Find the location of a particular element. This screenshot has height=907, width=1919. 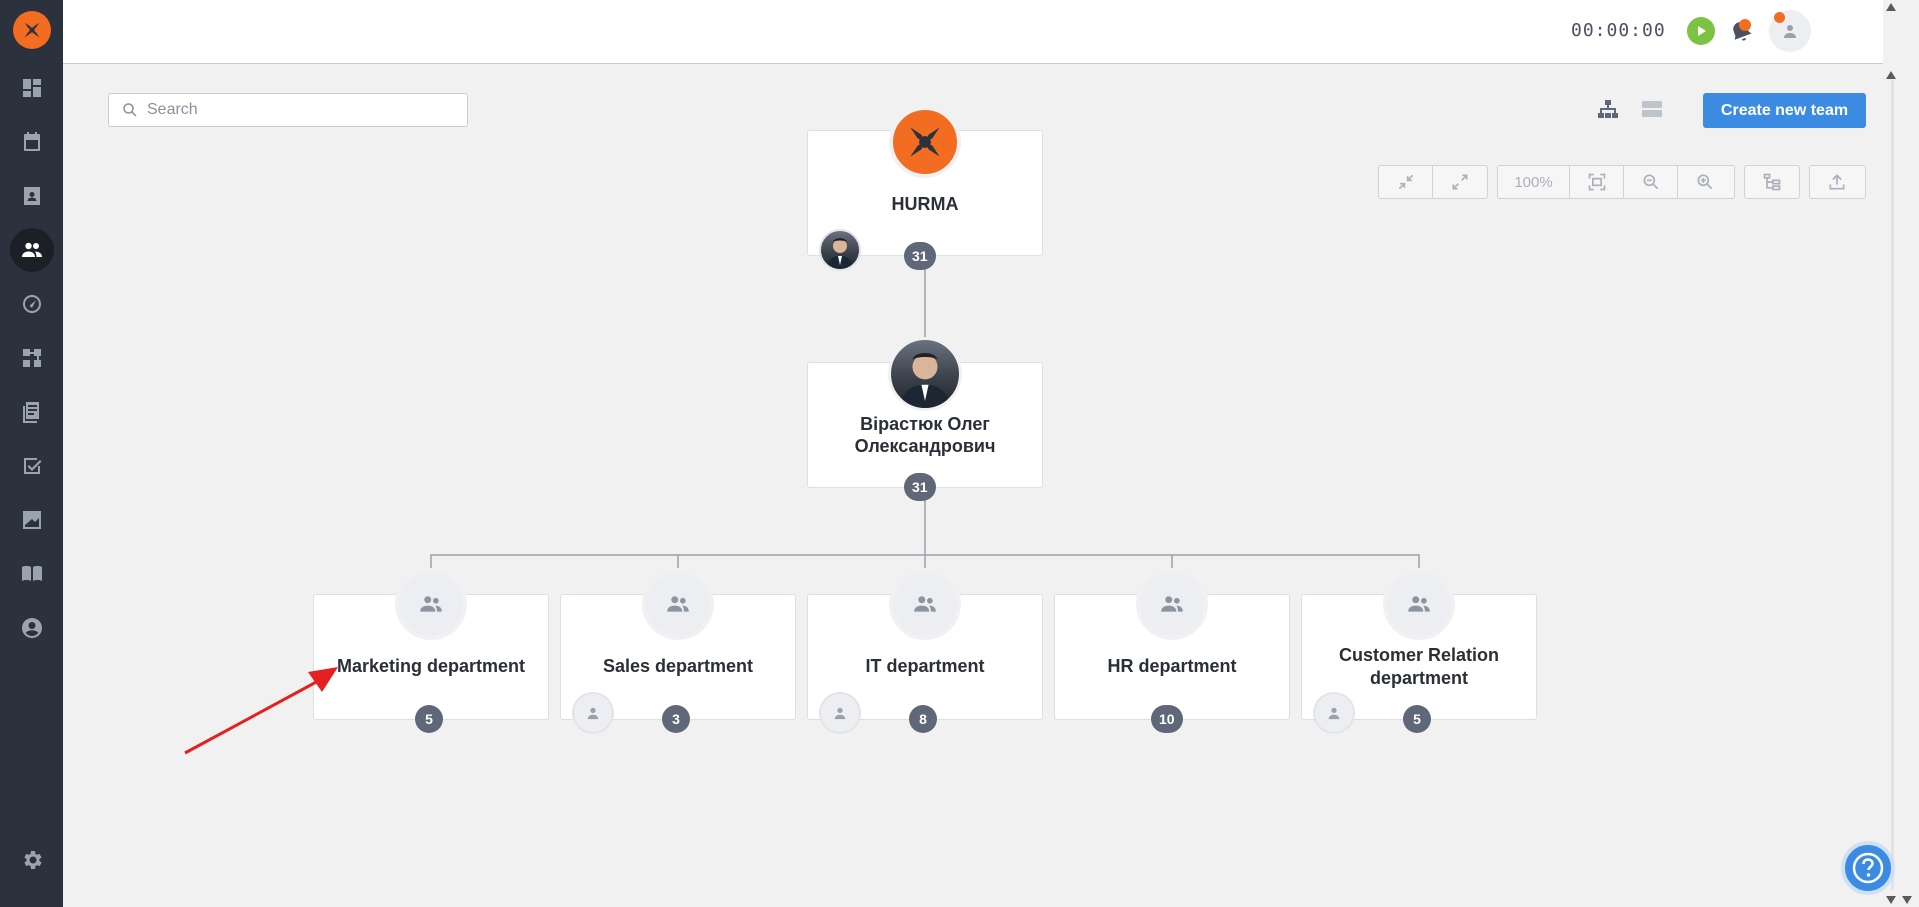

help-button is located at coordinates (1868, 868).